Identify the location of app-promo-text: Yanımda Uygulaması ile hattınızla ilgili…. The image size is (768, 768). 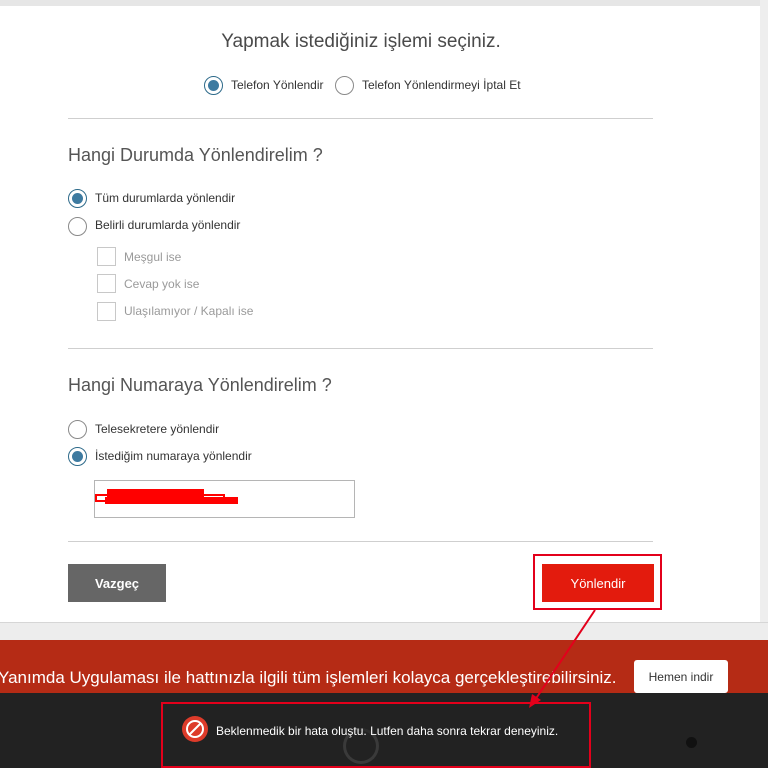
(308, 677).